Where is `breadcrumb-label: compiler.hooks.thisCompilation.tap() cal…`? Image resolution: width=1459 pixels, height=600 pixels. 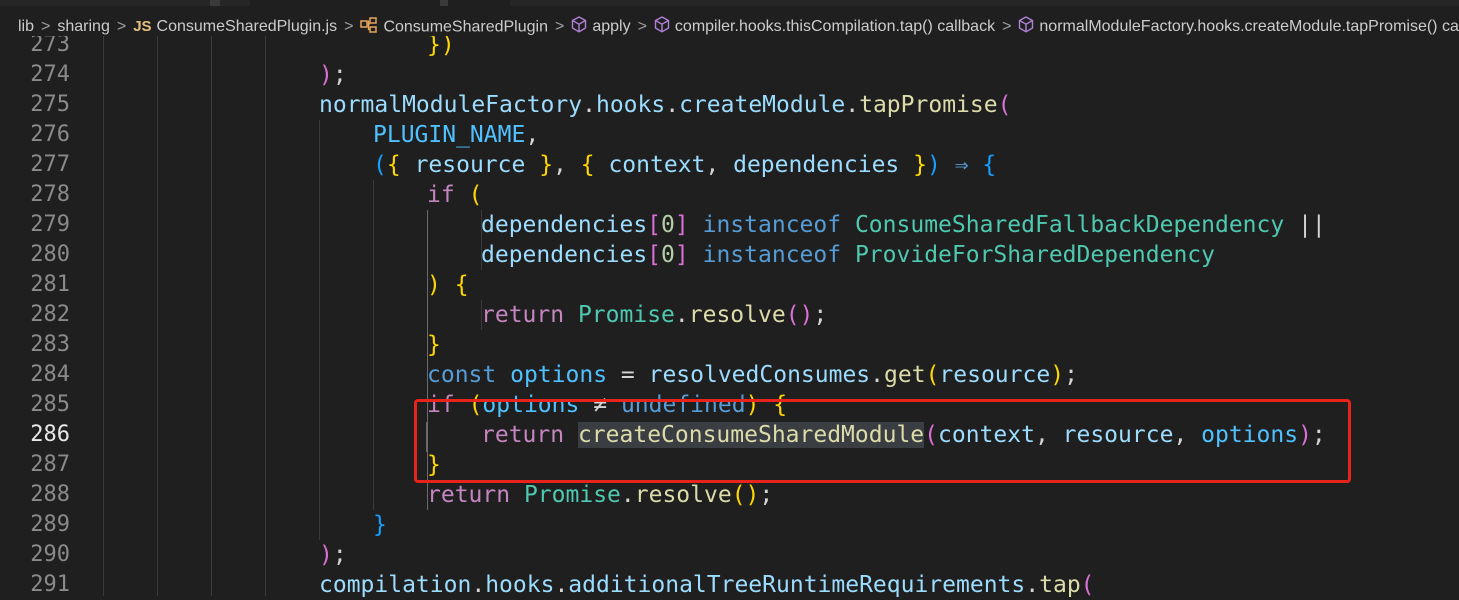 breadcrumb-label: compiler.hooks.thisCompilation.tap() cal… is located at coordinates (835, 27).